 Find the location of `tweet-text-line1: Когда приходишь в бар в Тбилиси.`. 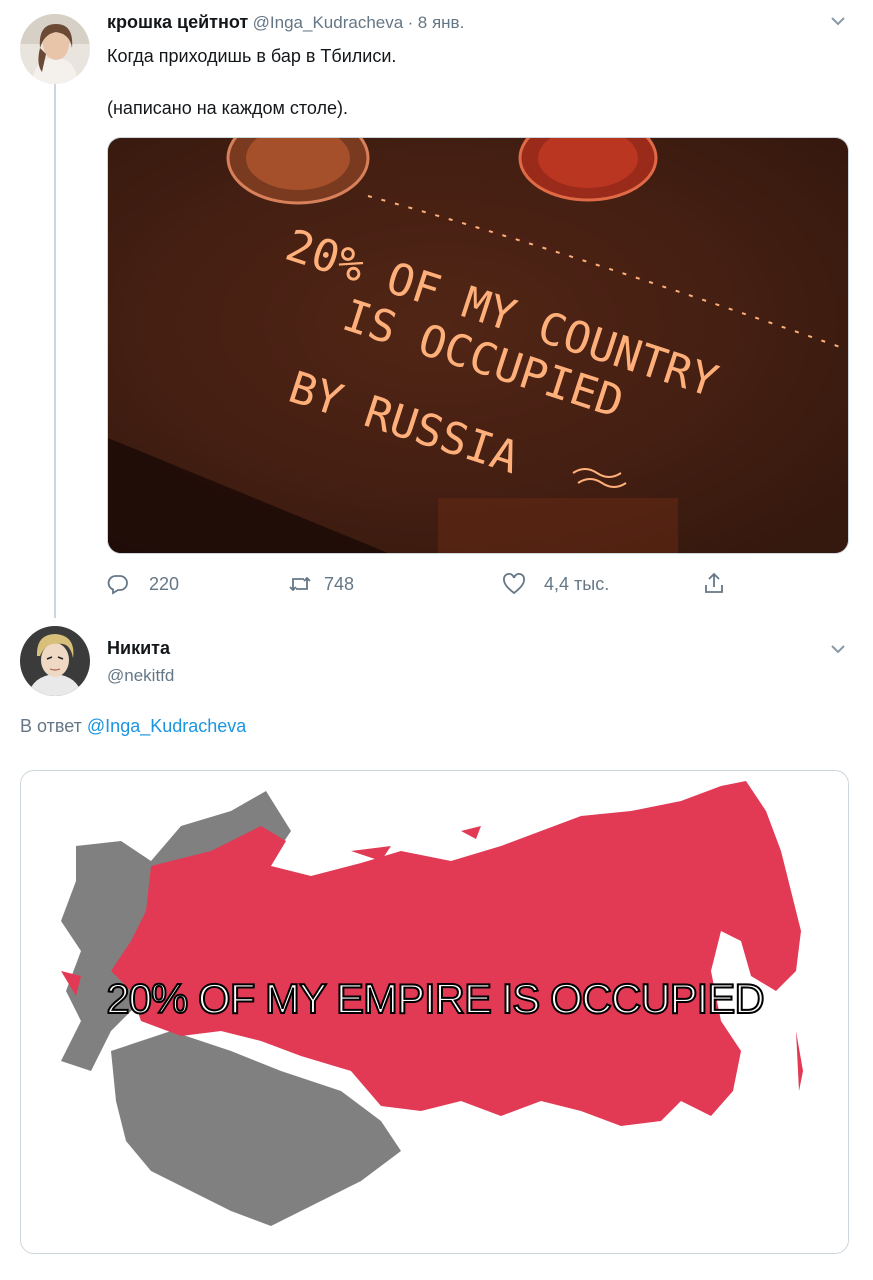

tweet-text-line1: Когда приходишь в бар в Тбилиси. is located at coordinates (252, 56).